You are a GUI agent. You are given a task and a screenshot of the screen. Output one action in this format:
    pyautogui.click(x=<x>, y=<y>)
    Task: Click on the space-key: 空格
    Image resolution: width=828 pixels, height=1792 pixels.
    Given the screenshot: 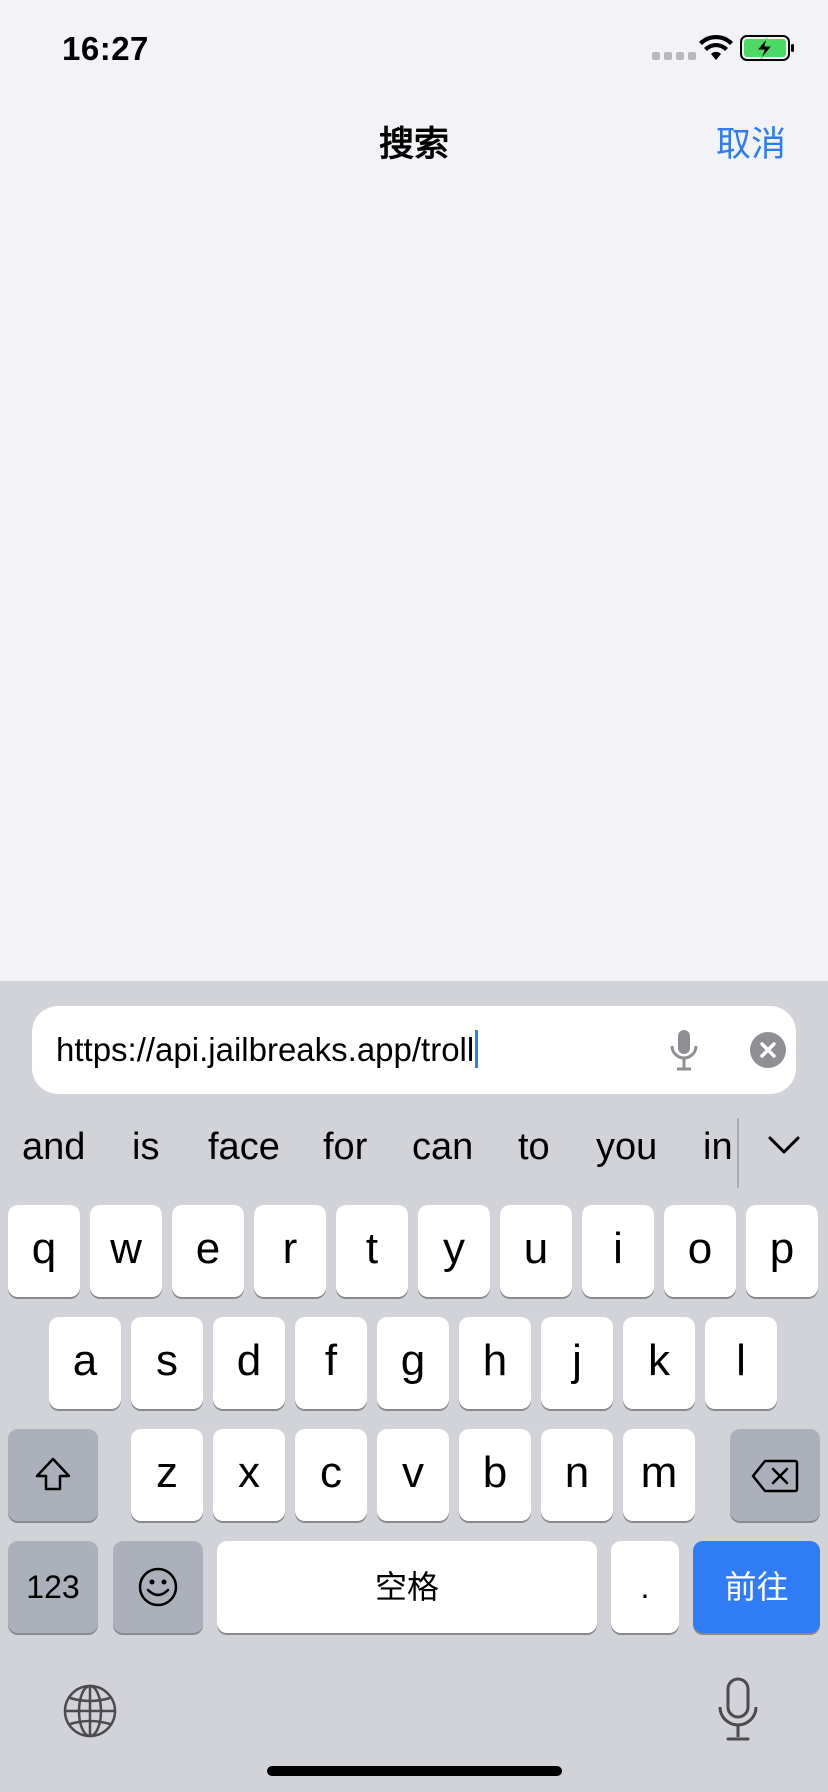 What is the action you would take?
    pyautogui.click(x=407, y=1587)
    